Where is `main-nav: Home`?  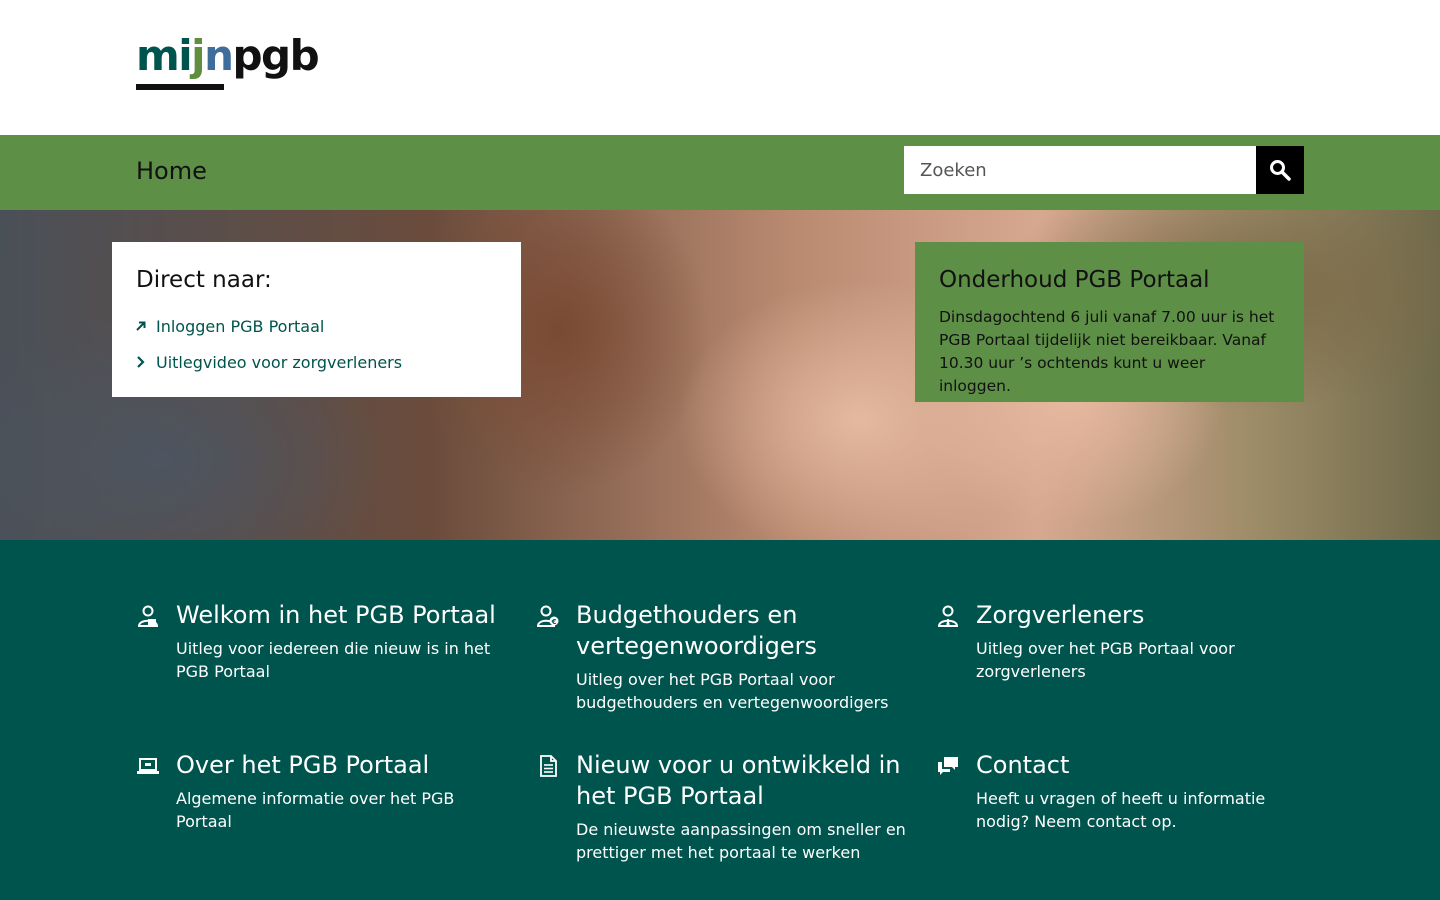 main-nav: Home is located at coordinates (720, 172).